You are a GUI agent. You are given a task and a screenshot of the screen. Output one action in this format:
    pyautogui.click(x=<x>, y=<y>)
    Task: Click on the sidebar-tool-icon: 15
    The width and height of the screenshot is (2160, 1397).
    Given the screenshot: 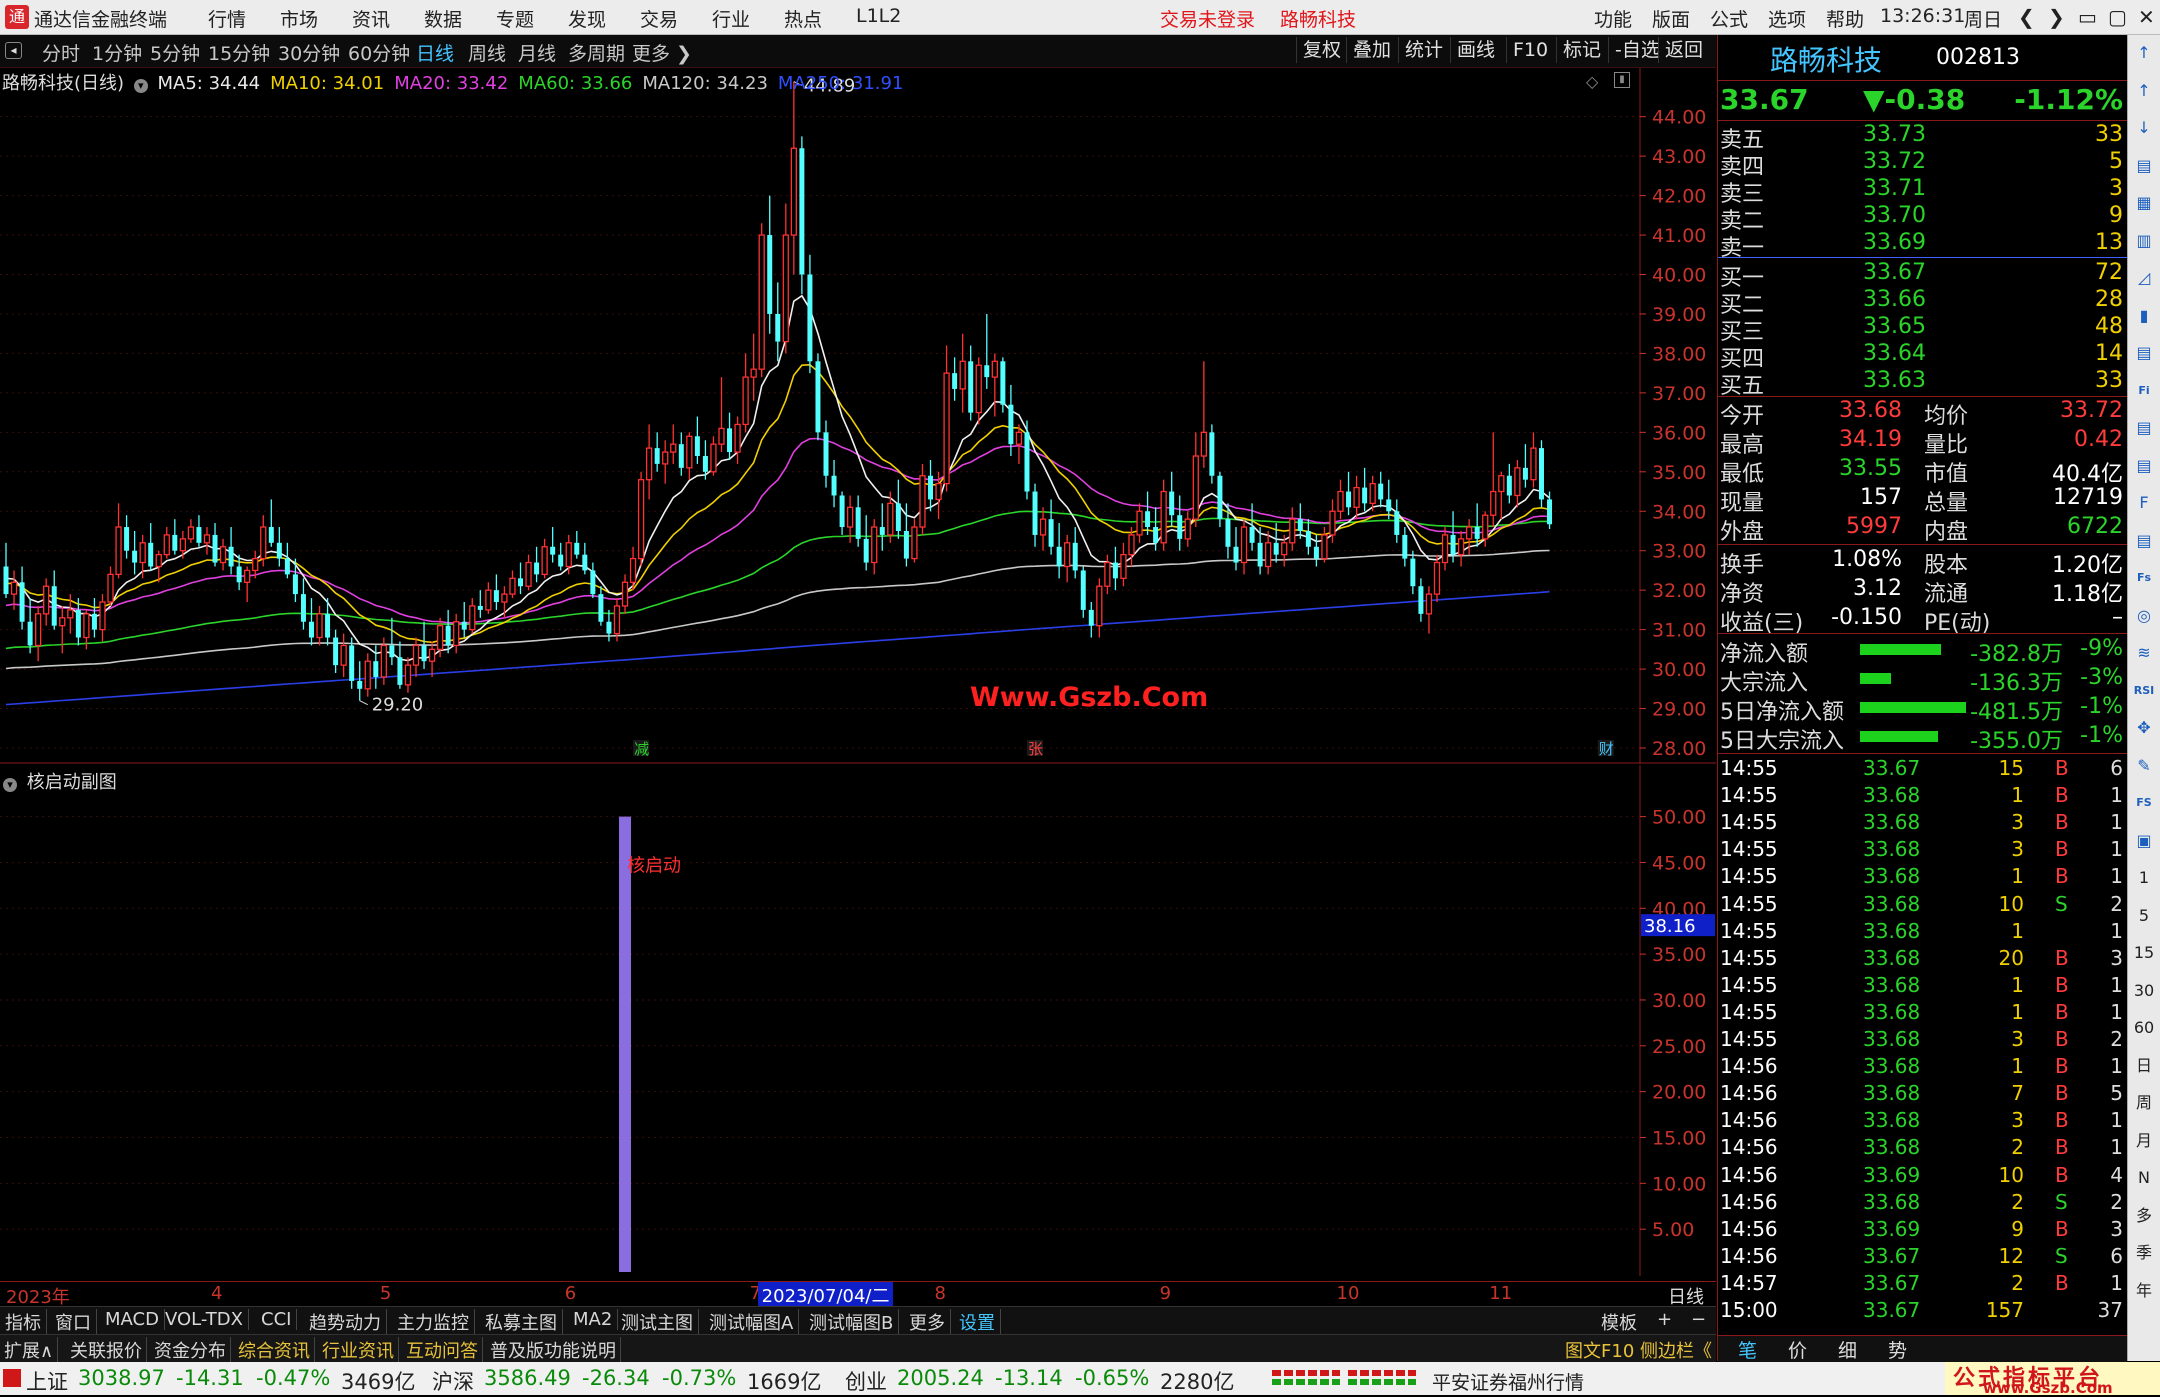 What is the action you would take?
    pyautogui.click(x=2144, y=953)
    